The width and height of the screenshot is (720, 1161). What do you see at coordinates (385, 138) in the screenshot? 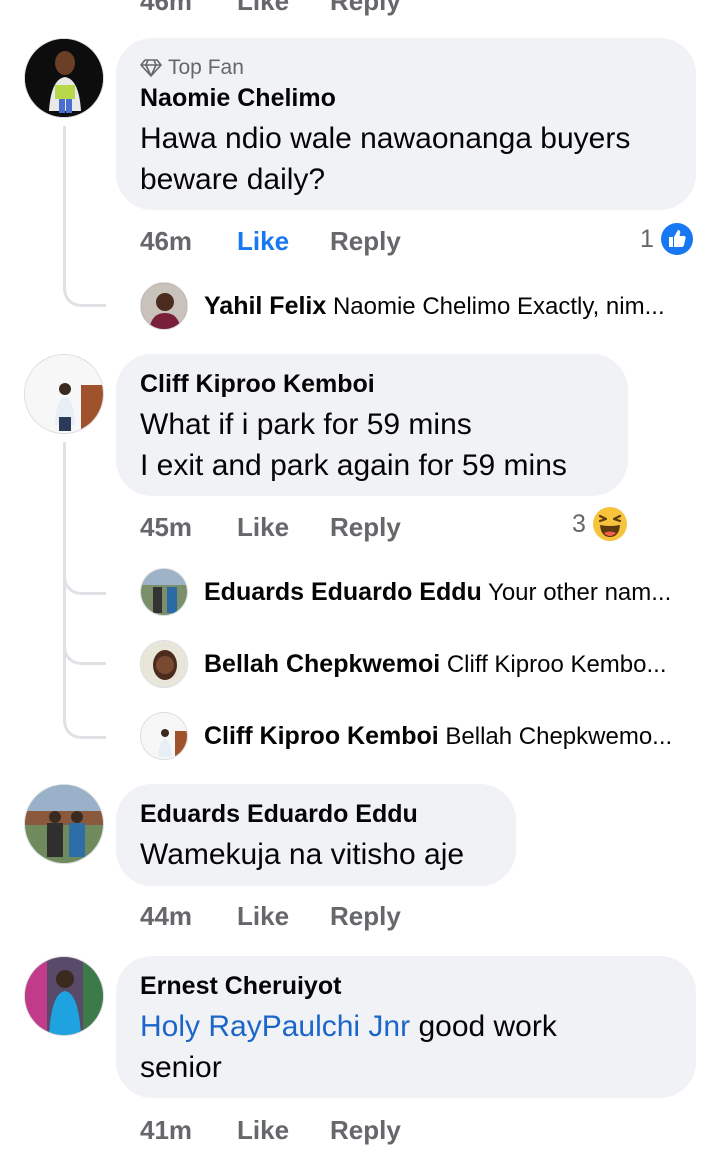
I see `comment-line: Hawa ndio wale nawaonanga buyers` at bounding box center [385, 138].